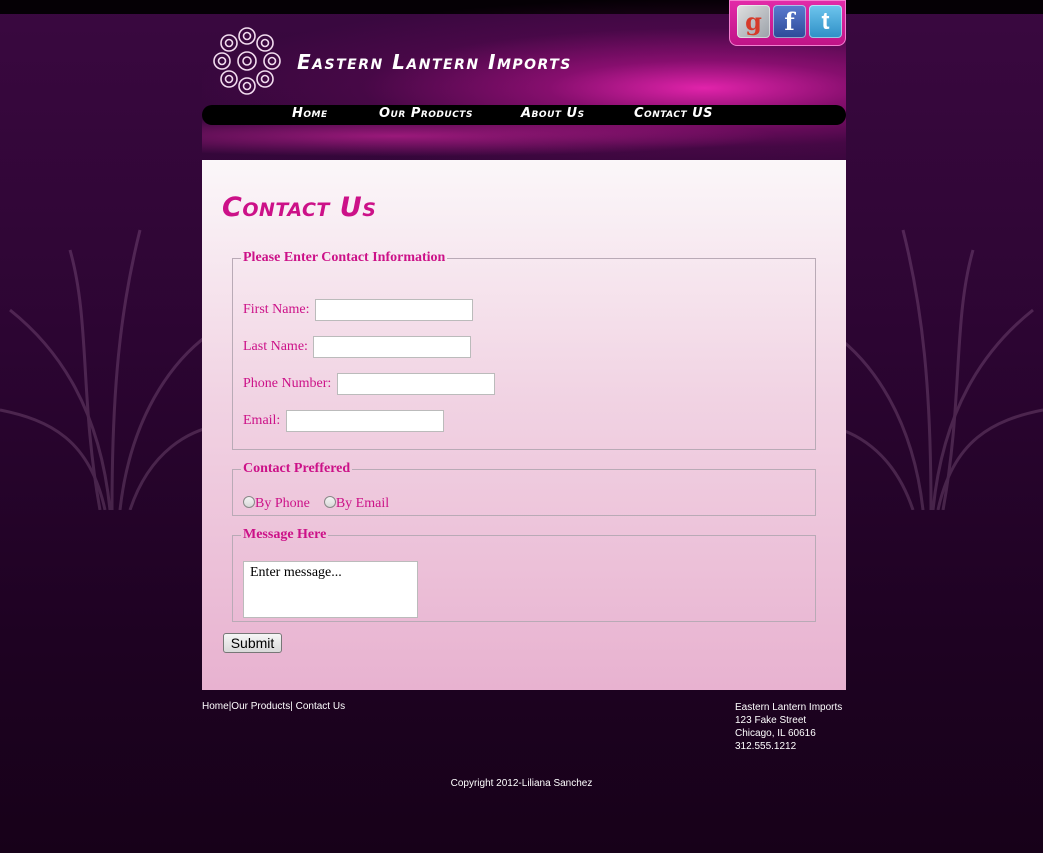 The width and height of the screenshot is (1043, 853). Describe the element at coordinates (310, 113) in the screenshot. I see `nav-item-home: Home` at that location.